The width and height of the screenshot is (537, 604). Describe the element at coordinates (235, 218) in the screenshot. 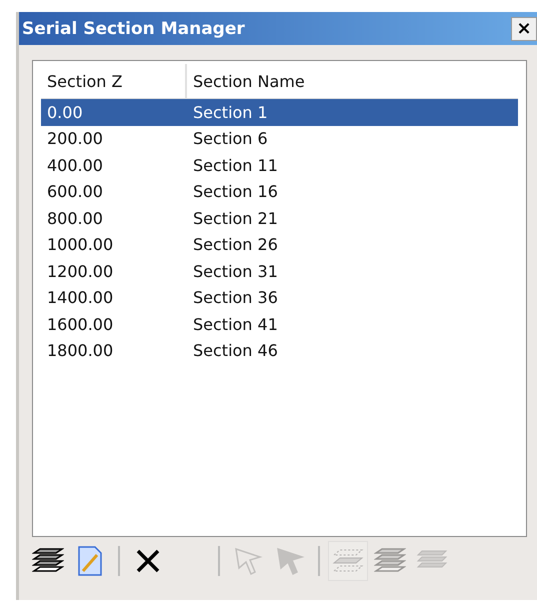

I see `section-name-cell-text: Section 21` at that location.